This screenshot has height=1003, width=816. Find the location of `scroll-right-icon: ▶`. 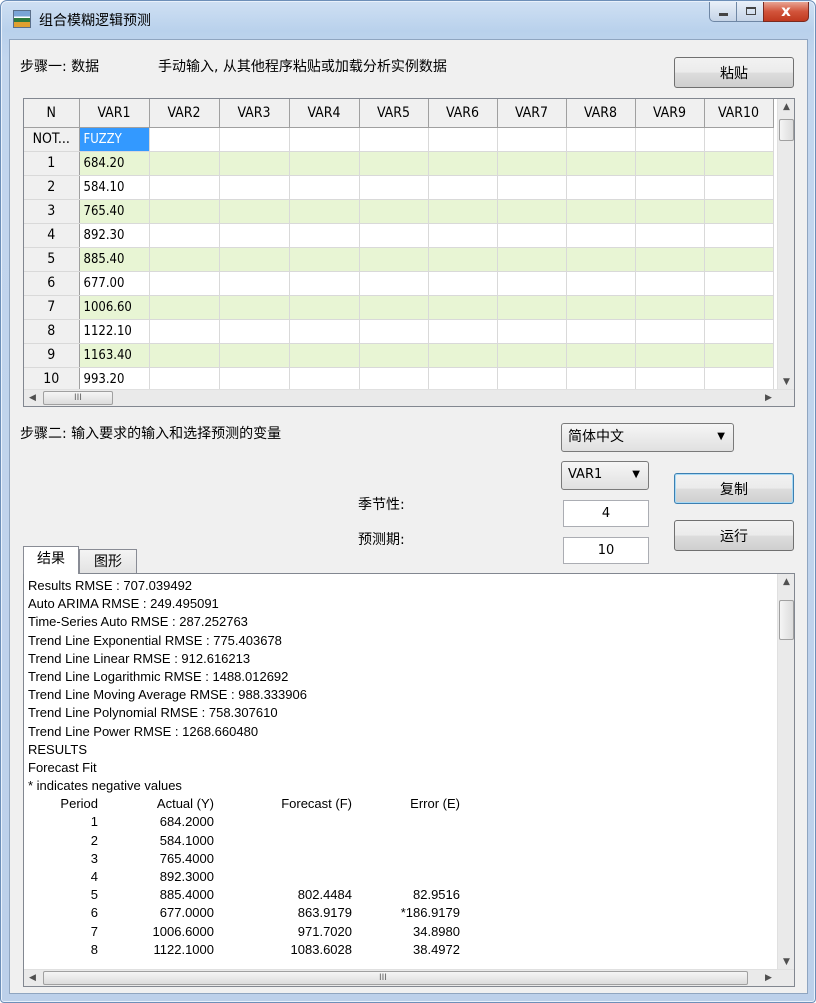

scroll-right-icon: ▶ is located at coordinates (768, 398).